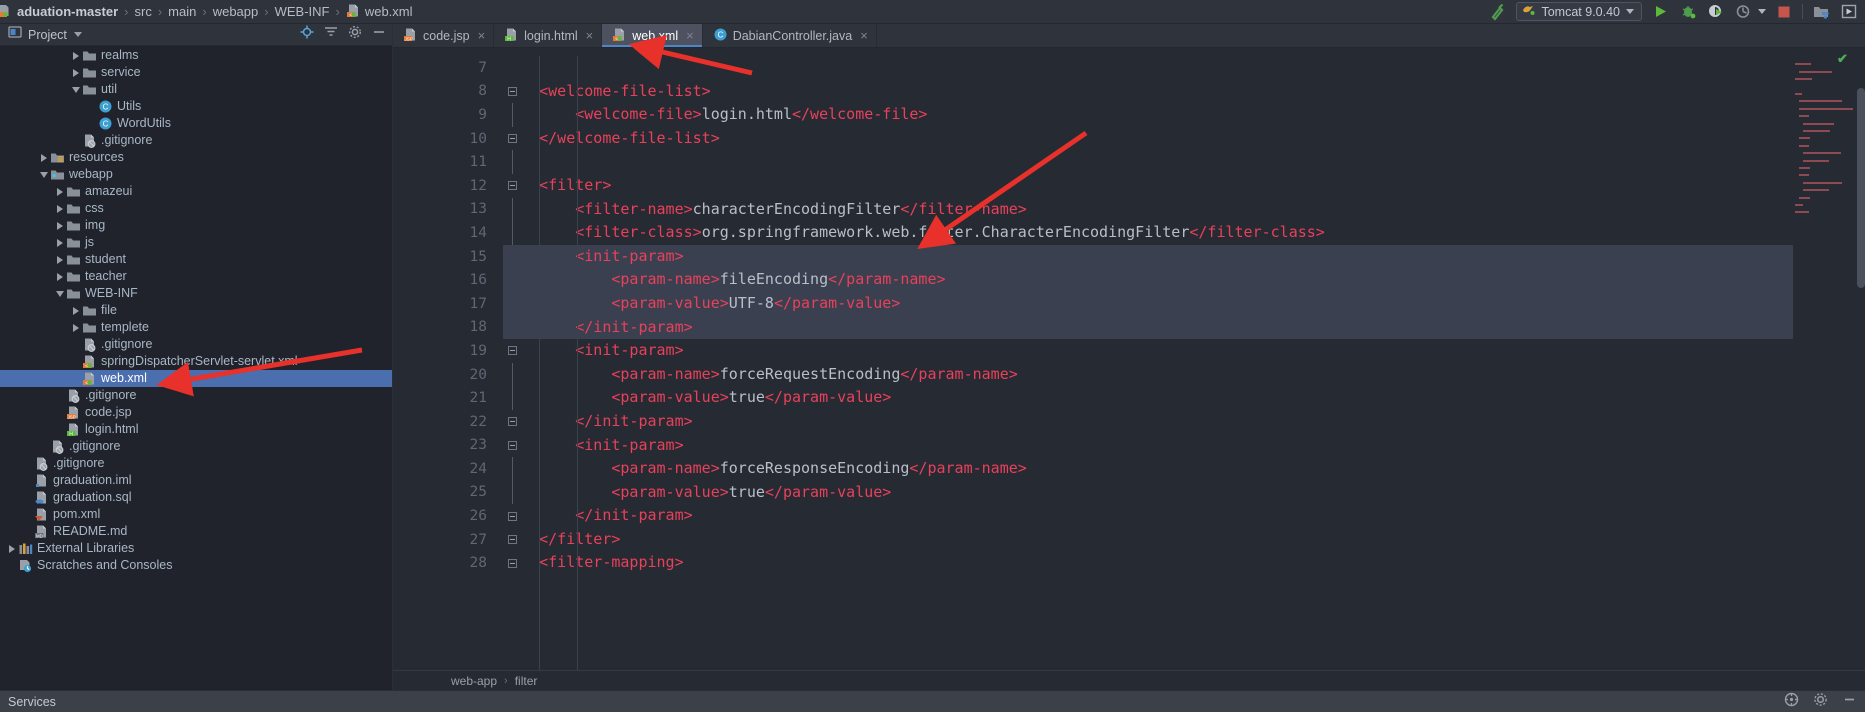 Image resolution: width=1865 pixels, height=712 pixels. Describe the element at coordinates (59, 12) in the screenshot. I see `breadcrumb-item-aduation-master: aduation-master` at that location.